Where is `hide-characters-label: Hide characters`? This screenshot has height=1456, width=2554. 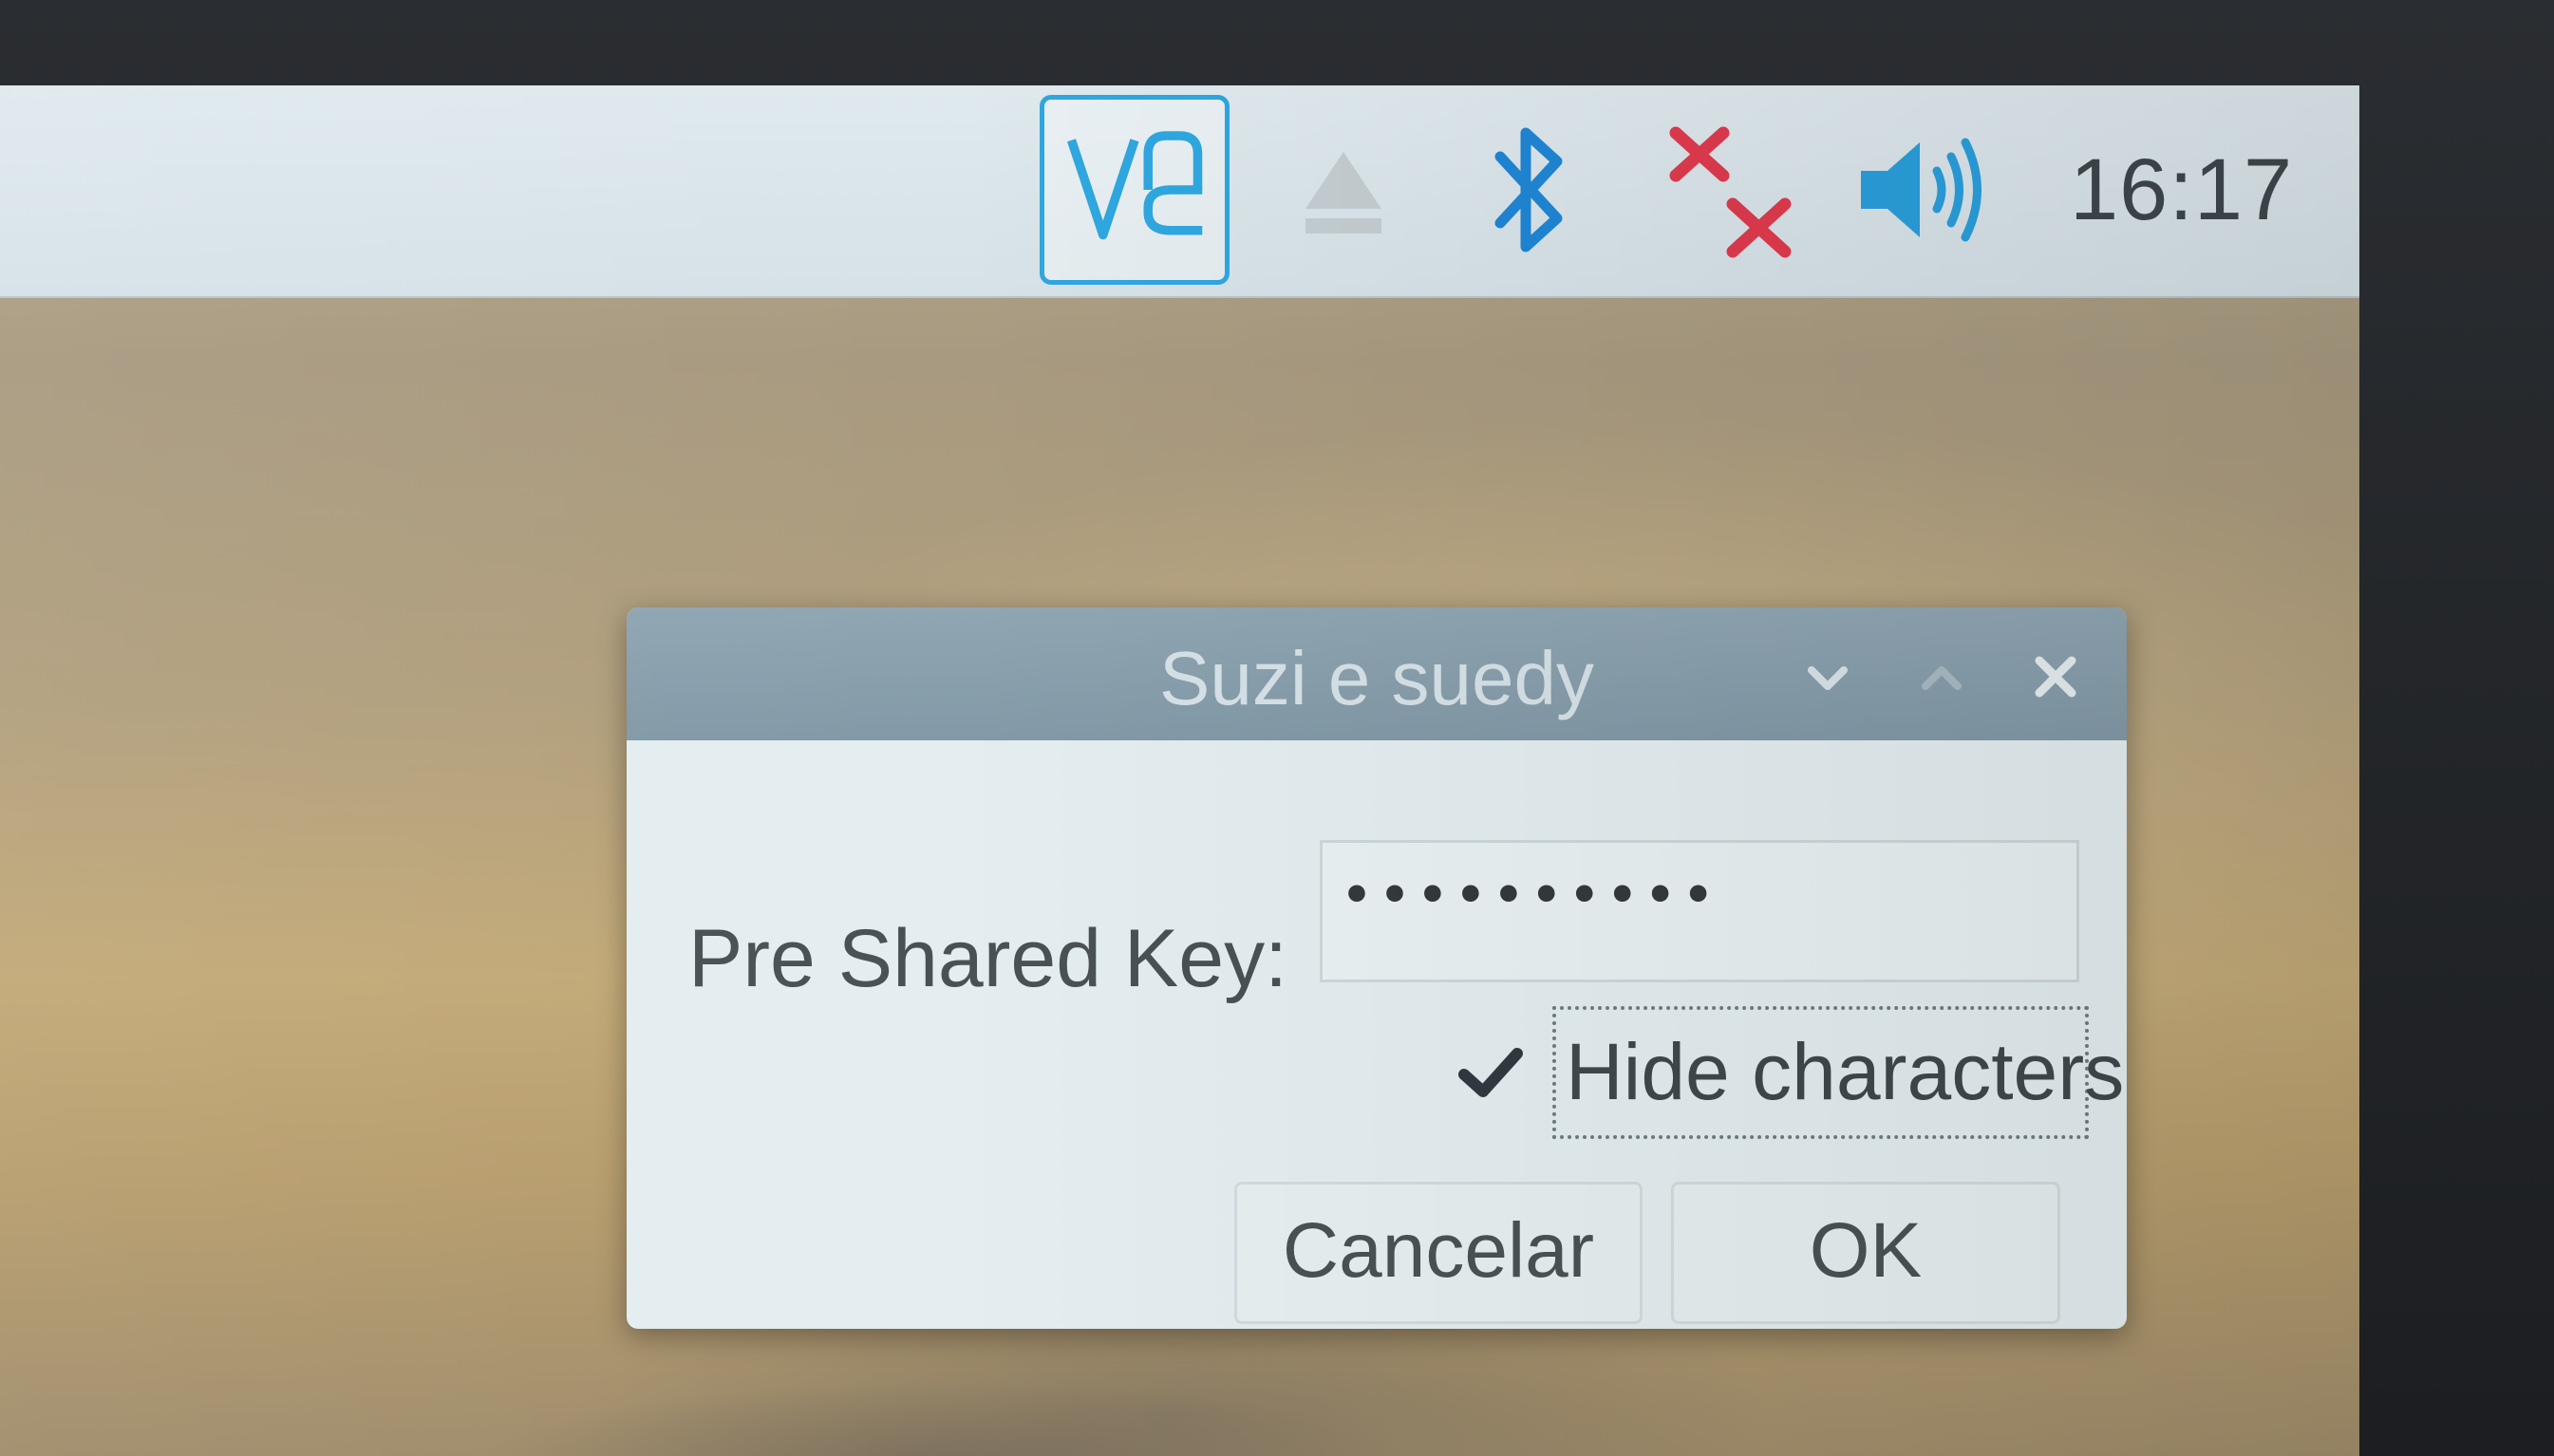
hide-characters-label: Hide characters is located at coordinates (1838, 1072).